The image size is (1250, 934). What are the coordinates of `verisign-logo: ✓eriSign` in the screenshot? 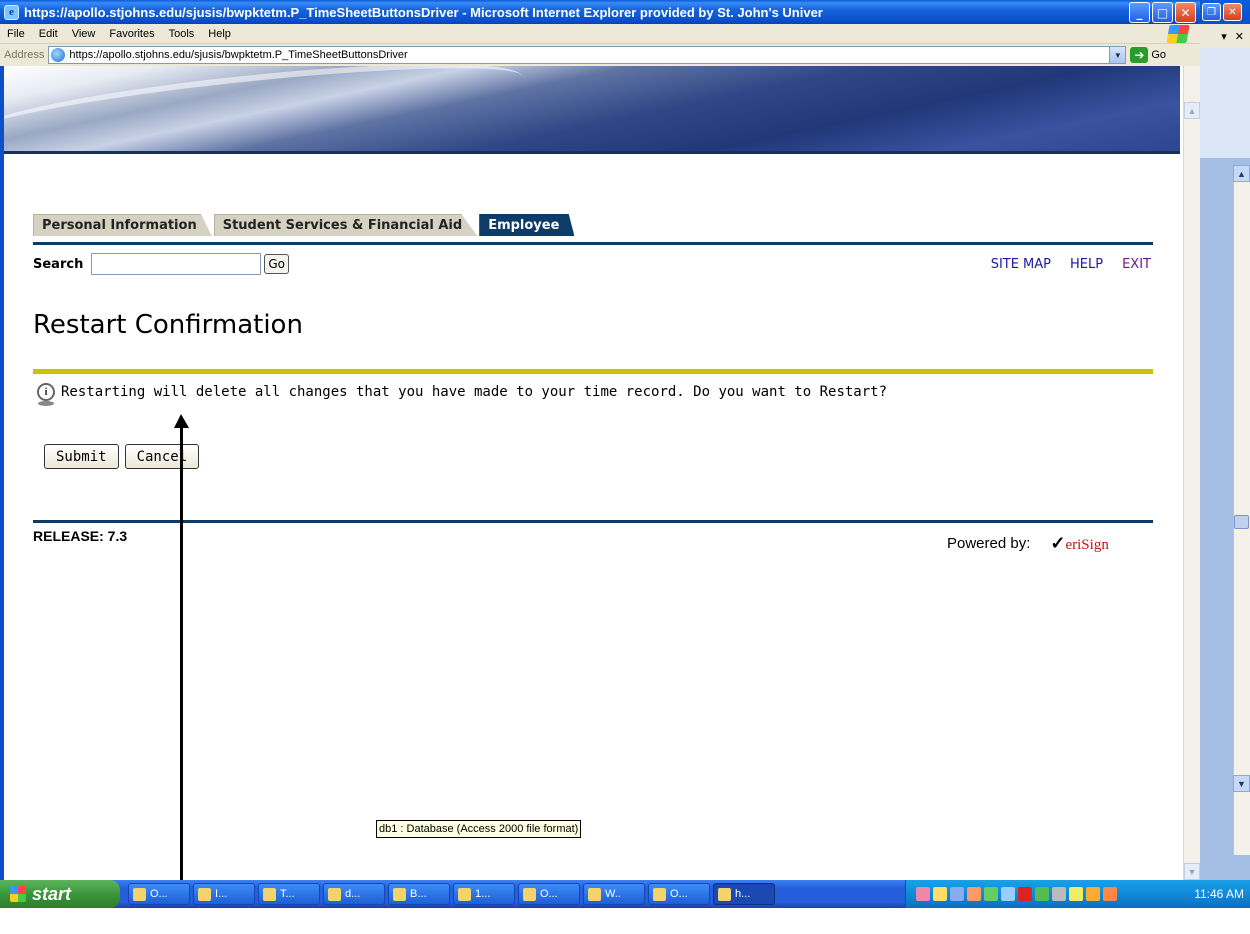 It's located at (1079, 543).